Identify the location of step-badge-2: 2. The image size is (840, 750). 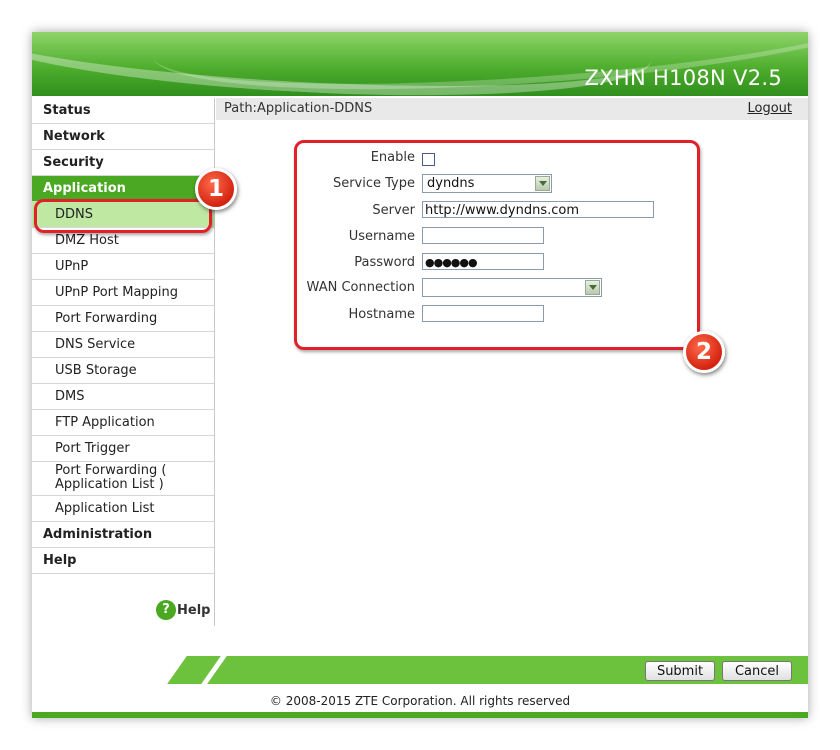
(704, 352).